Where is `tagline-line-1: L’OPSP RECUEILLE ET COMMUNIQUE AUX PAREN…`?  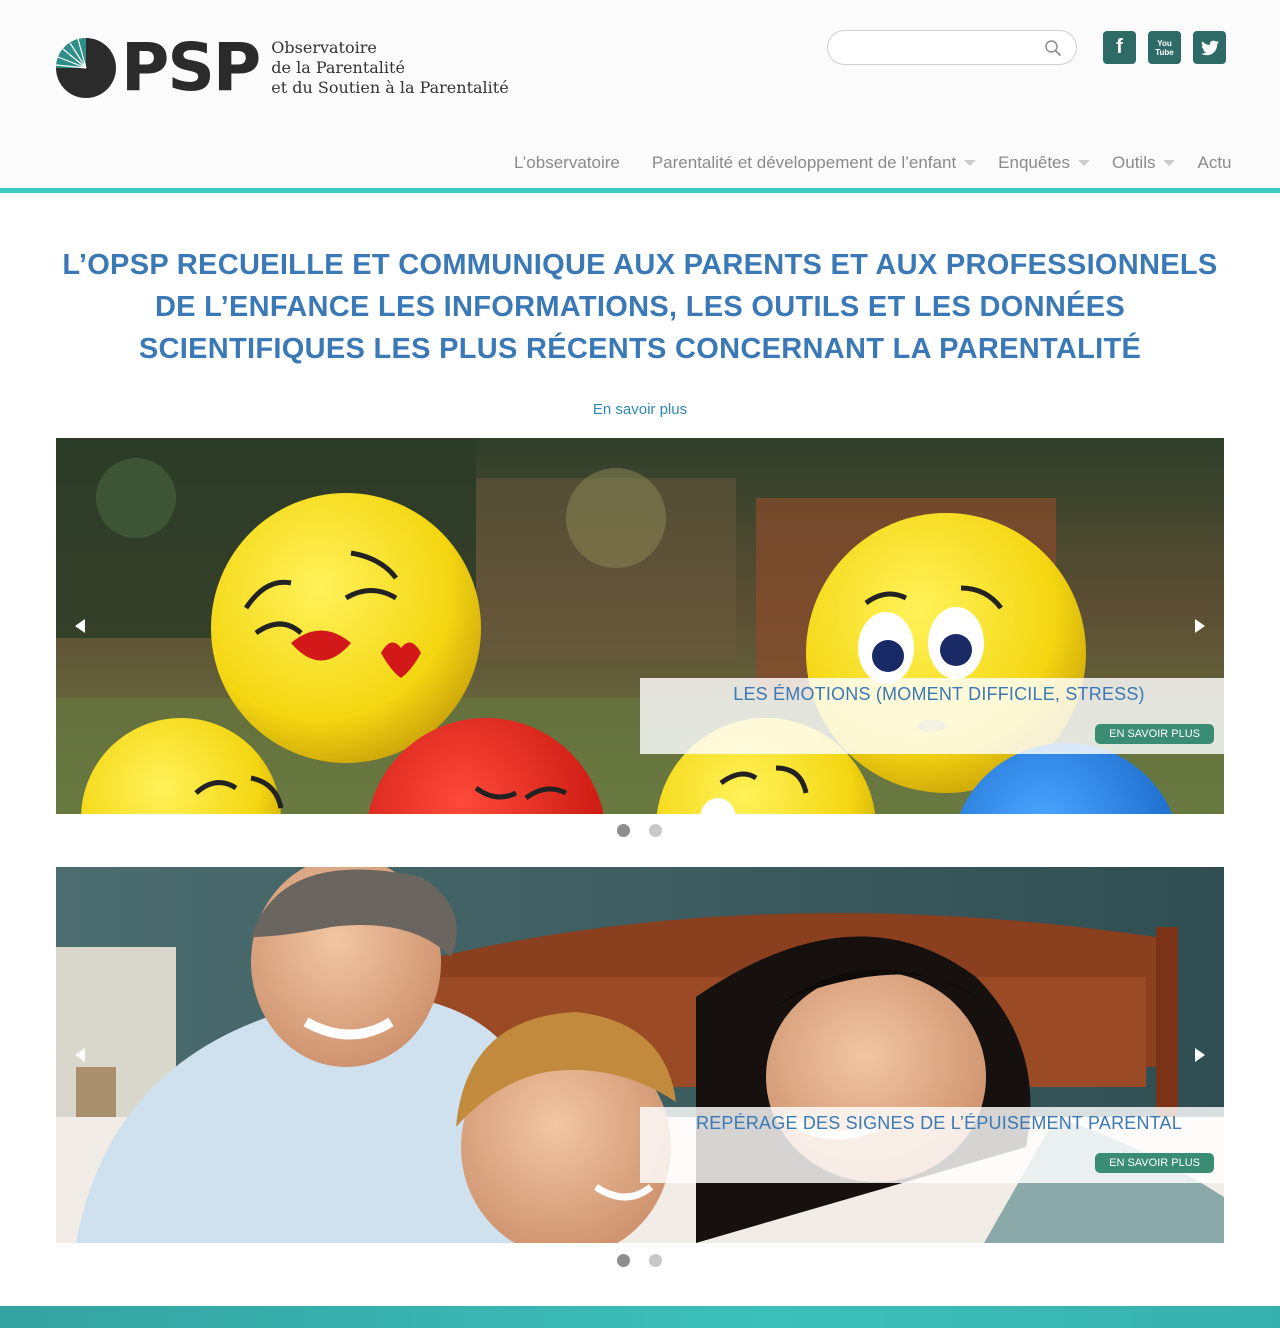 tagline-line-1: L’OPSP RECUEILLE ET COMMUNIQUE AUX PAREN… is located at coordinates (640, 265).